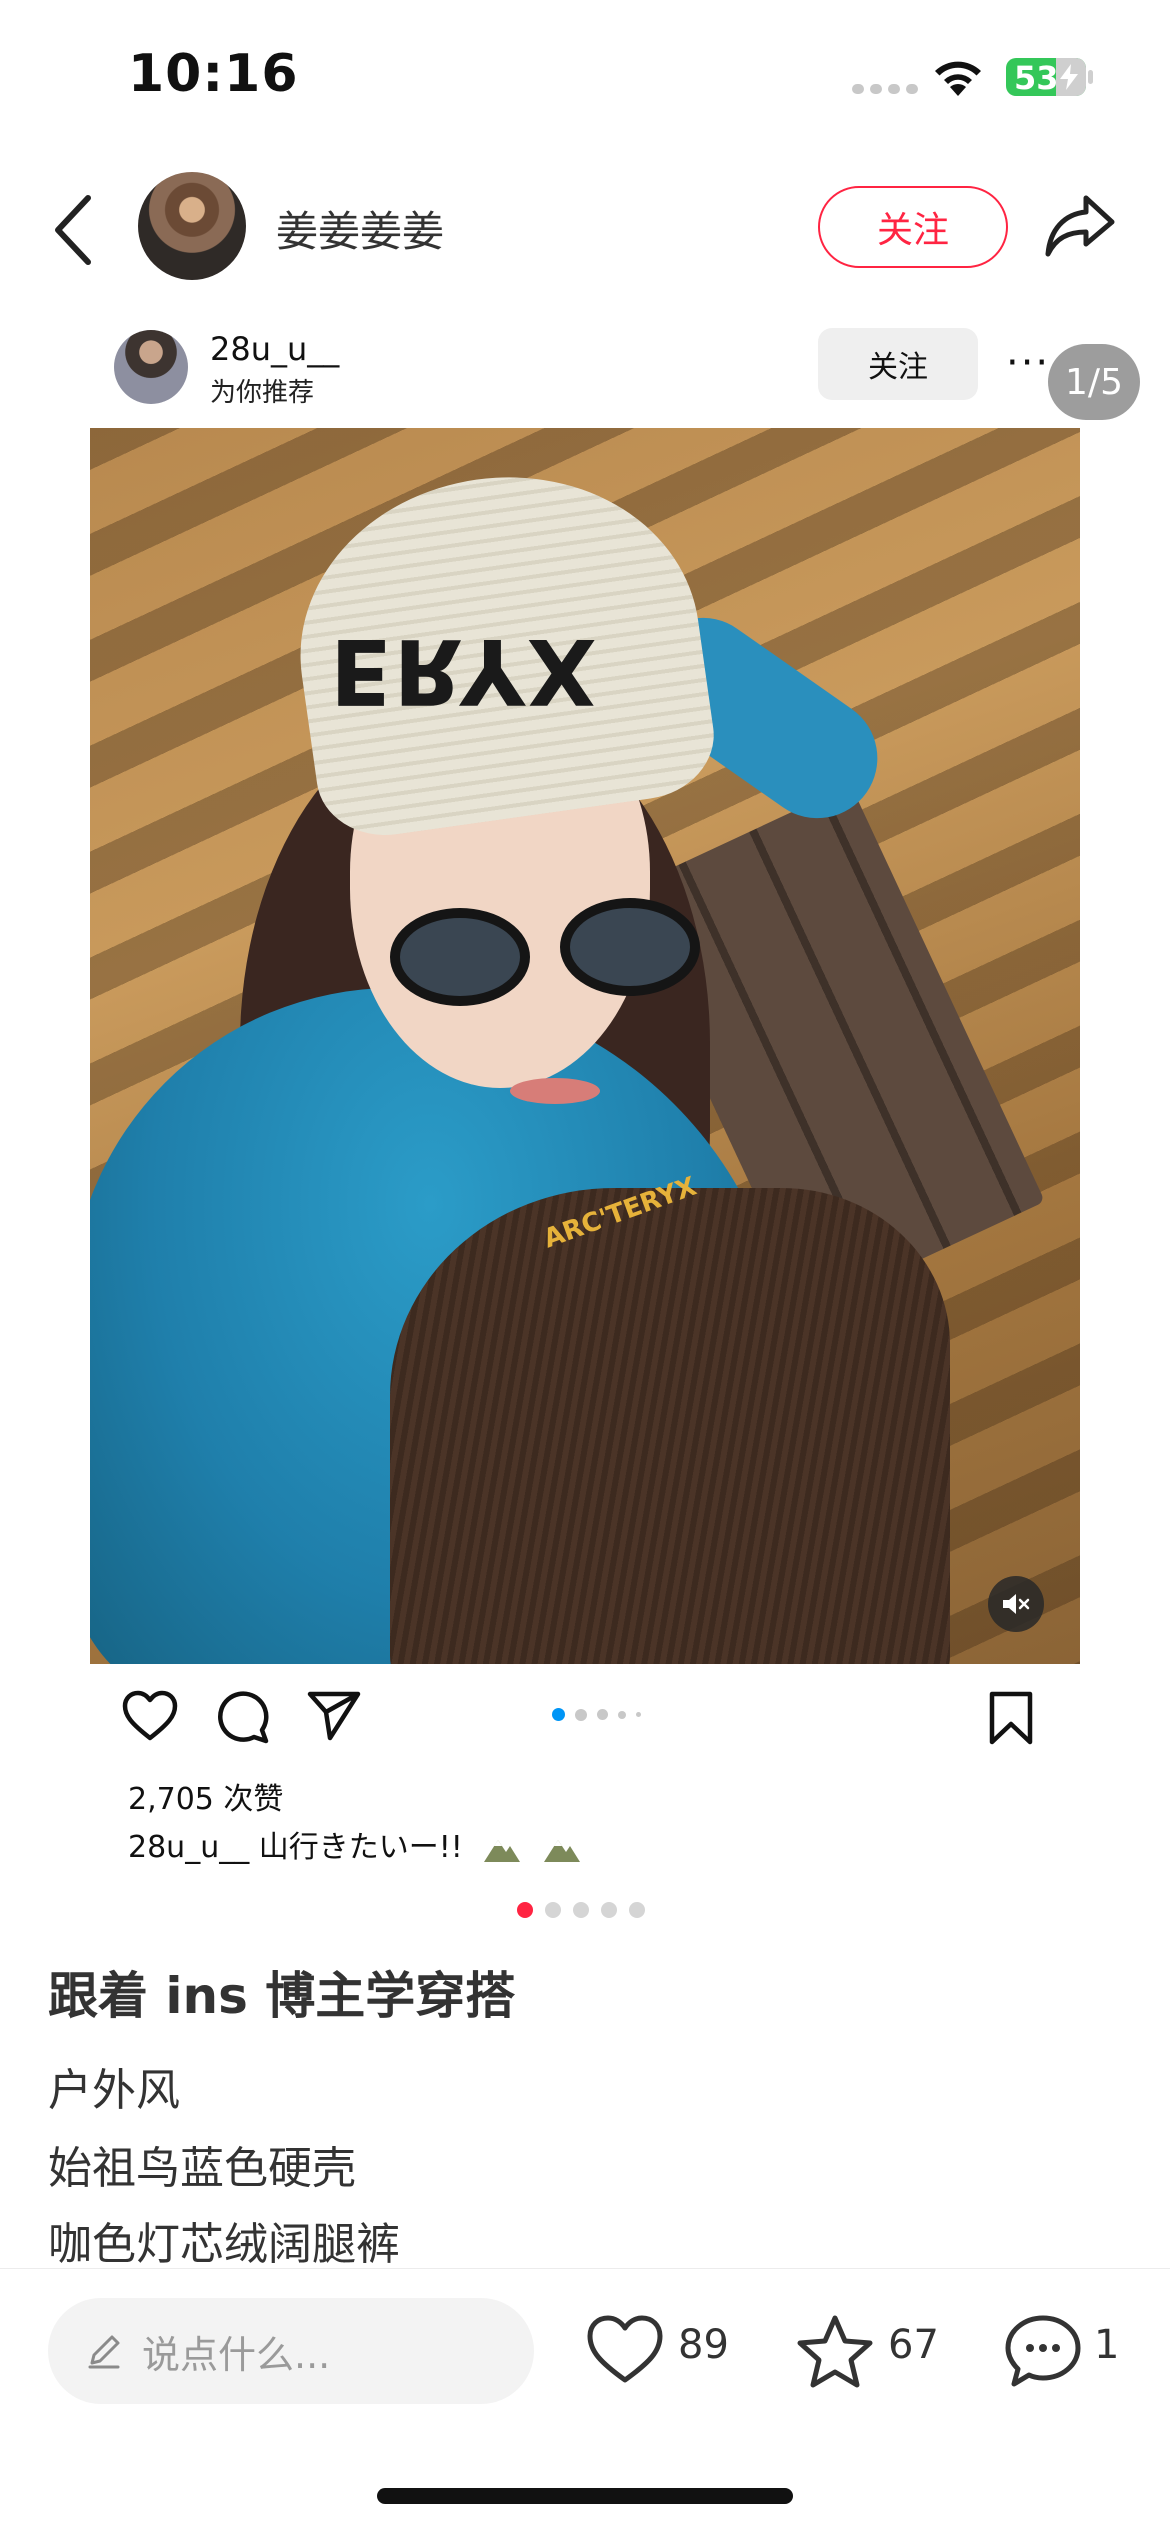 This screenshot has width=1170, height=2532. What do you see at coordinates (913, 227) in the screenshot?
I see `follow-button: 关注` at bounding box center [913, 227].